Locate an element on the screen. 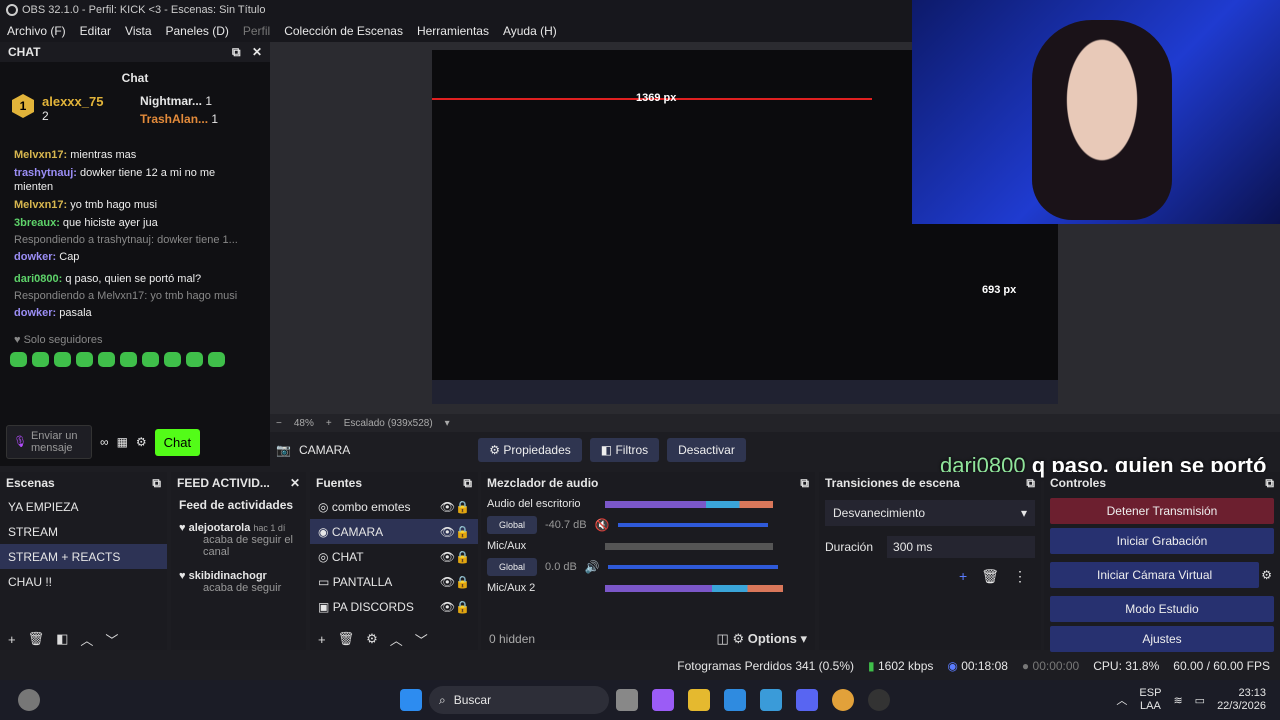 Image resolution: width=1280 pixels, height=720 pixels. properties-button: ⚙ Propiedades is located at coordinates (530, 450).